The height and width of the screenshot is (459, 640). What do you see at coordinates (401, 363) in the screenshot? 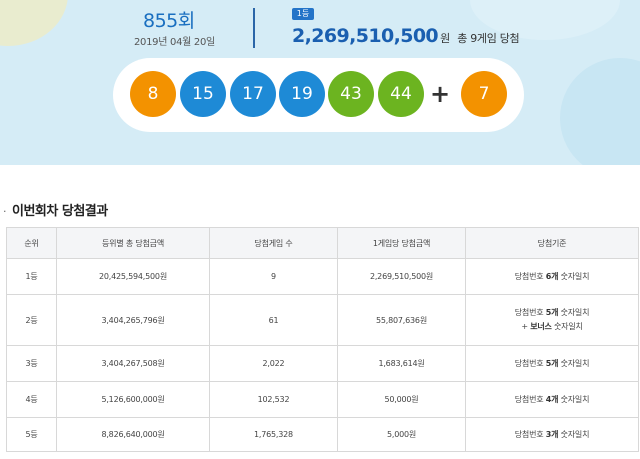
I see `prize-per-game-cell: 1,683,614원` at bounding box center [401, 363].